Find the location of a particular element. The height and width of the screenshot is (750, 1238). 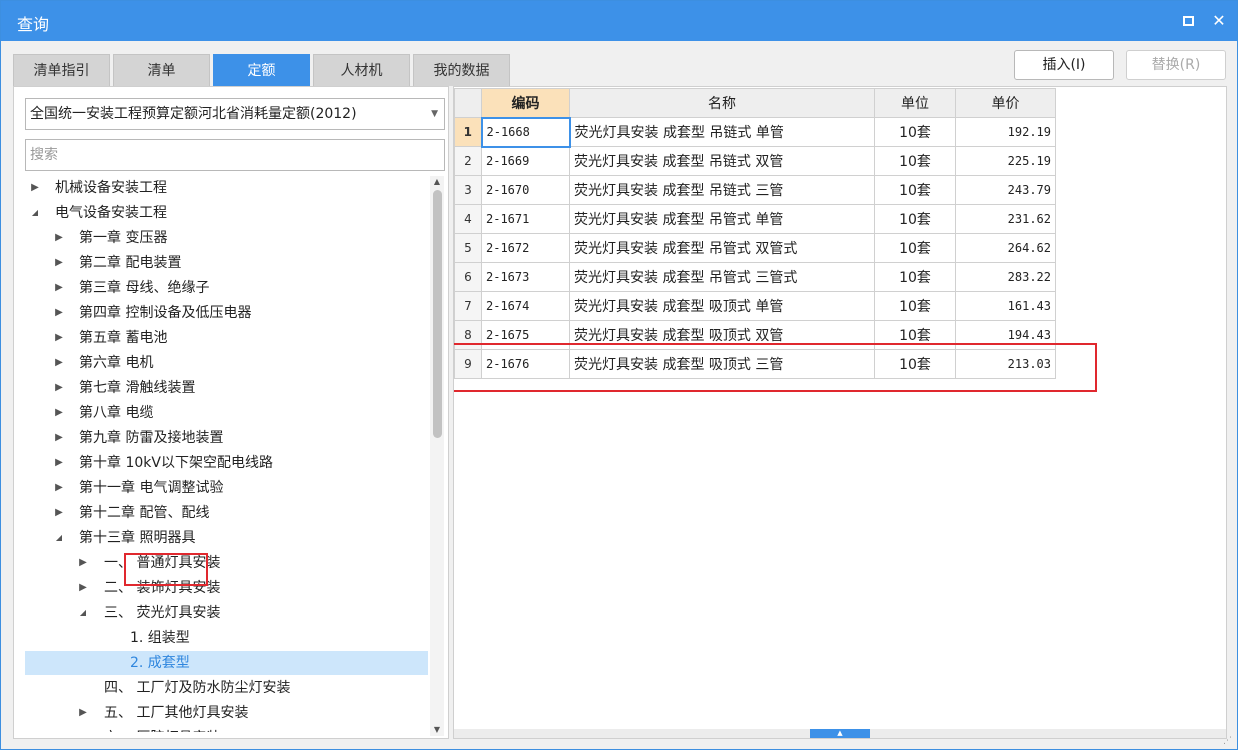

horizontal-splitter: ▲ is located at coordinates (840, 733).